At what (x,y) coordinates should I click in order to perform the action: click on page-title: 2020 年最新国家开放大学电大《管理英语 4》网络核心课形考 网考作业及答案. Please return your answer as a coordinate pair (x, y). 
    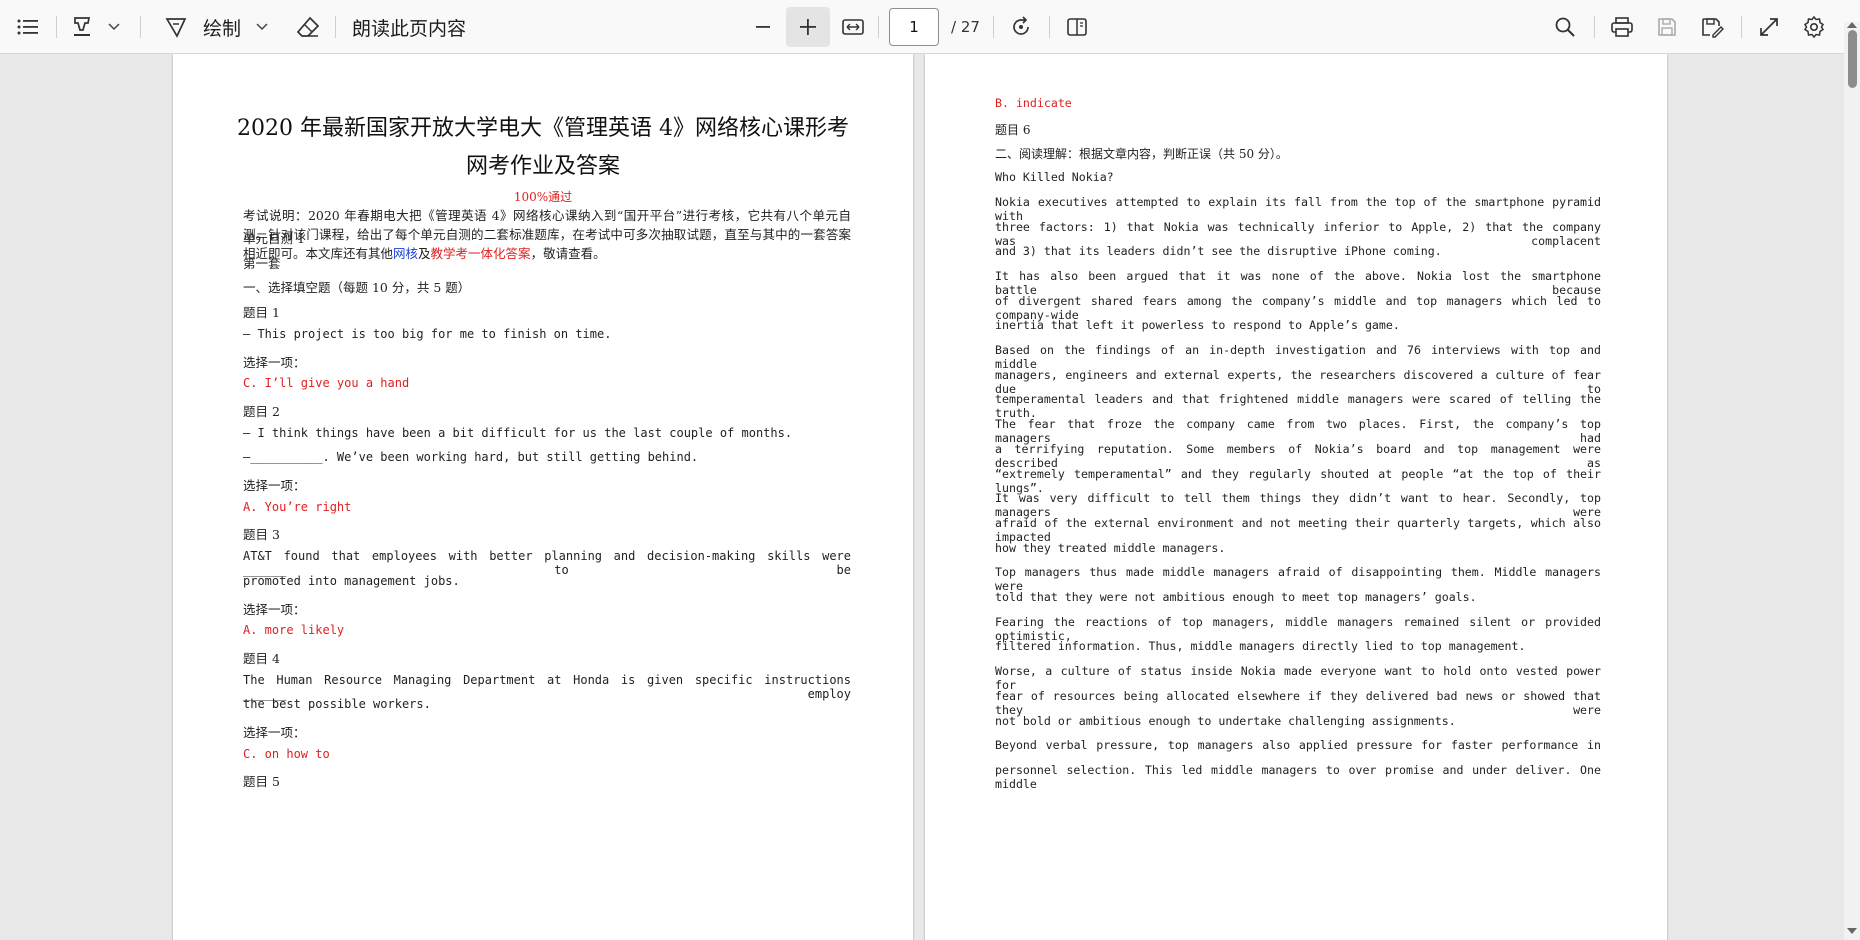
    Looking at the image, I should click on (543, 148).